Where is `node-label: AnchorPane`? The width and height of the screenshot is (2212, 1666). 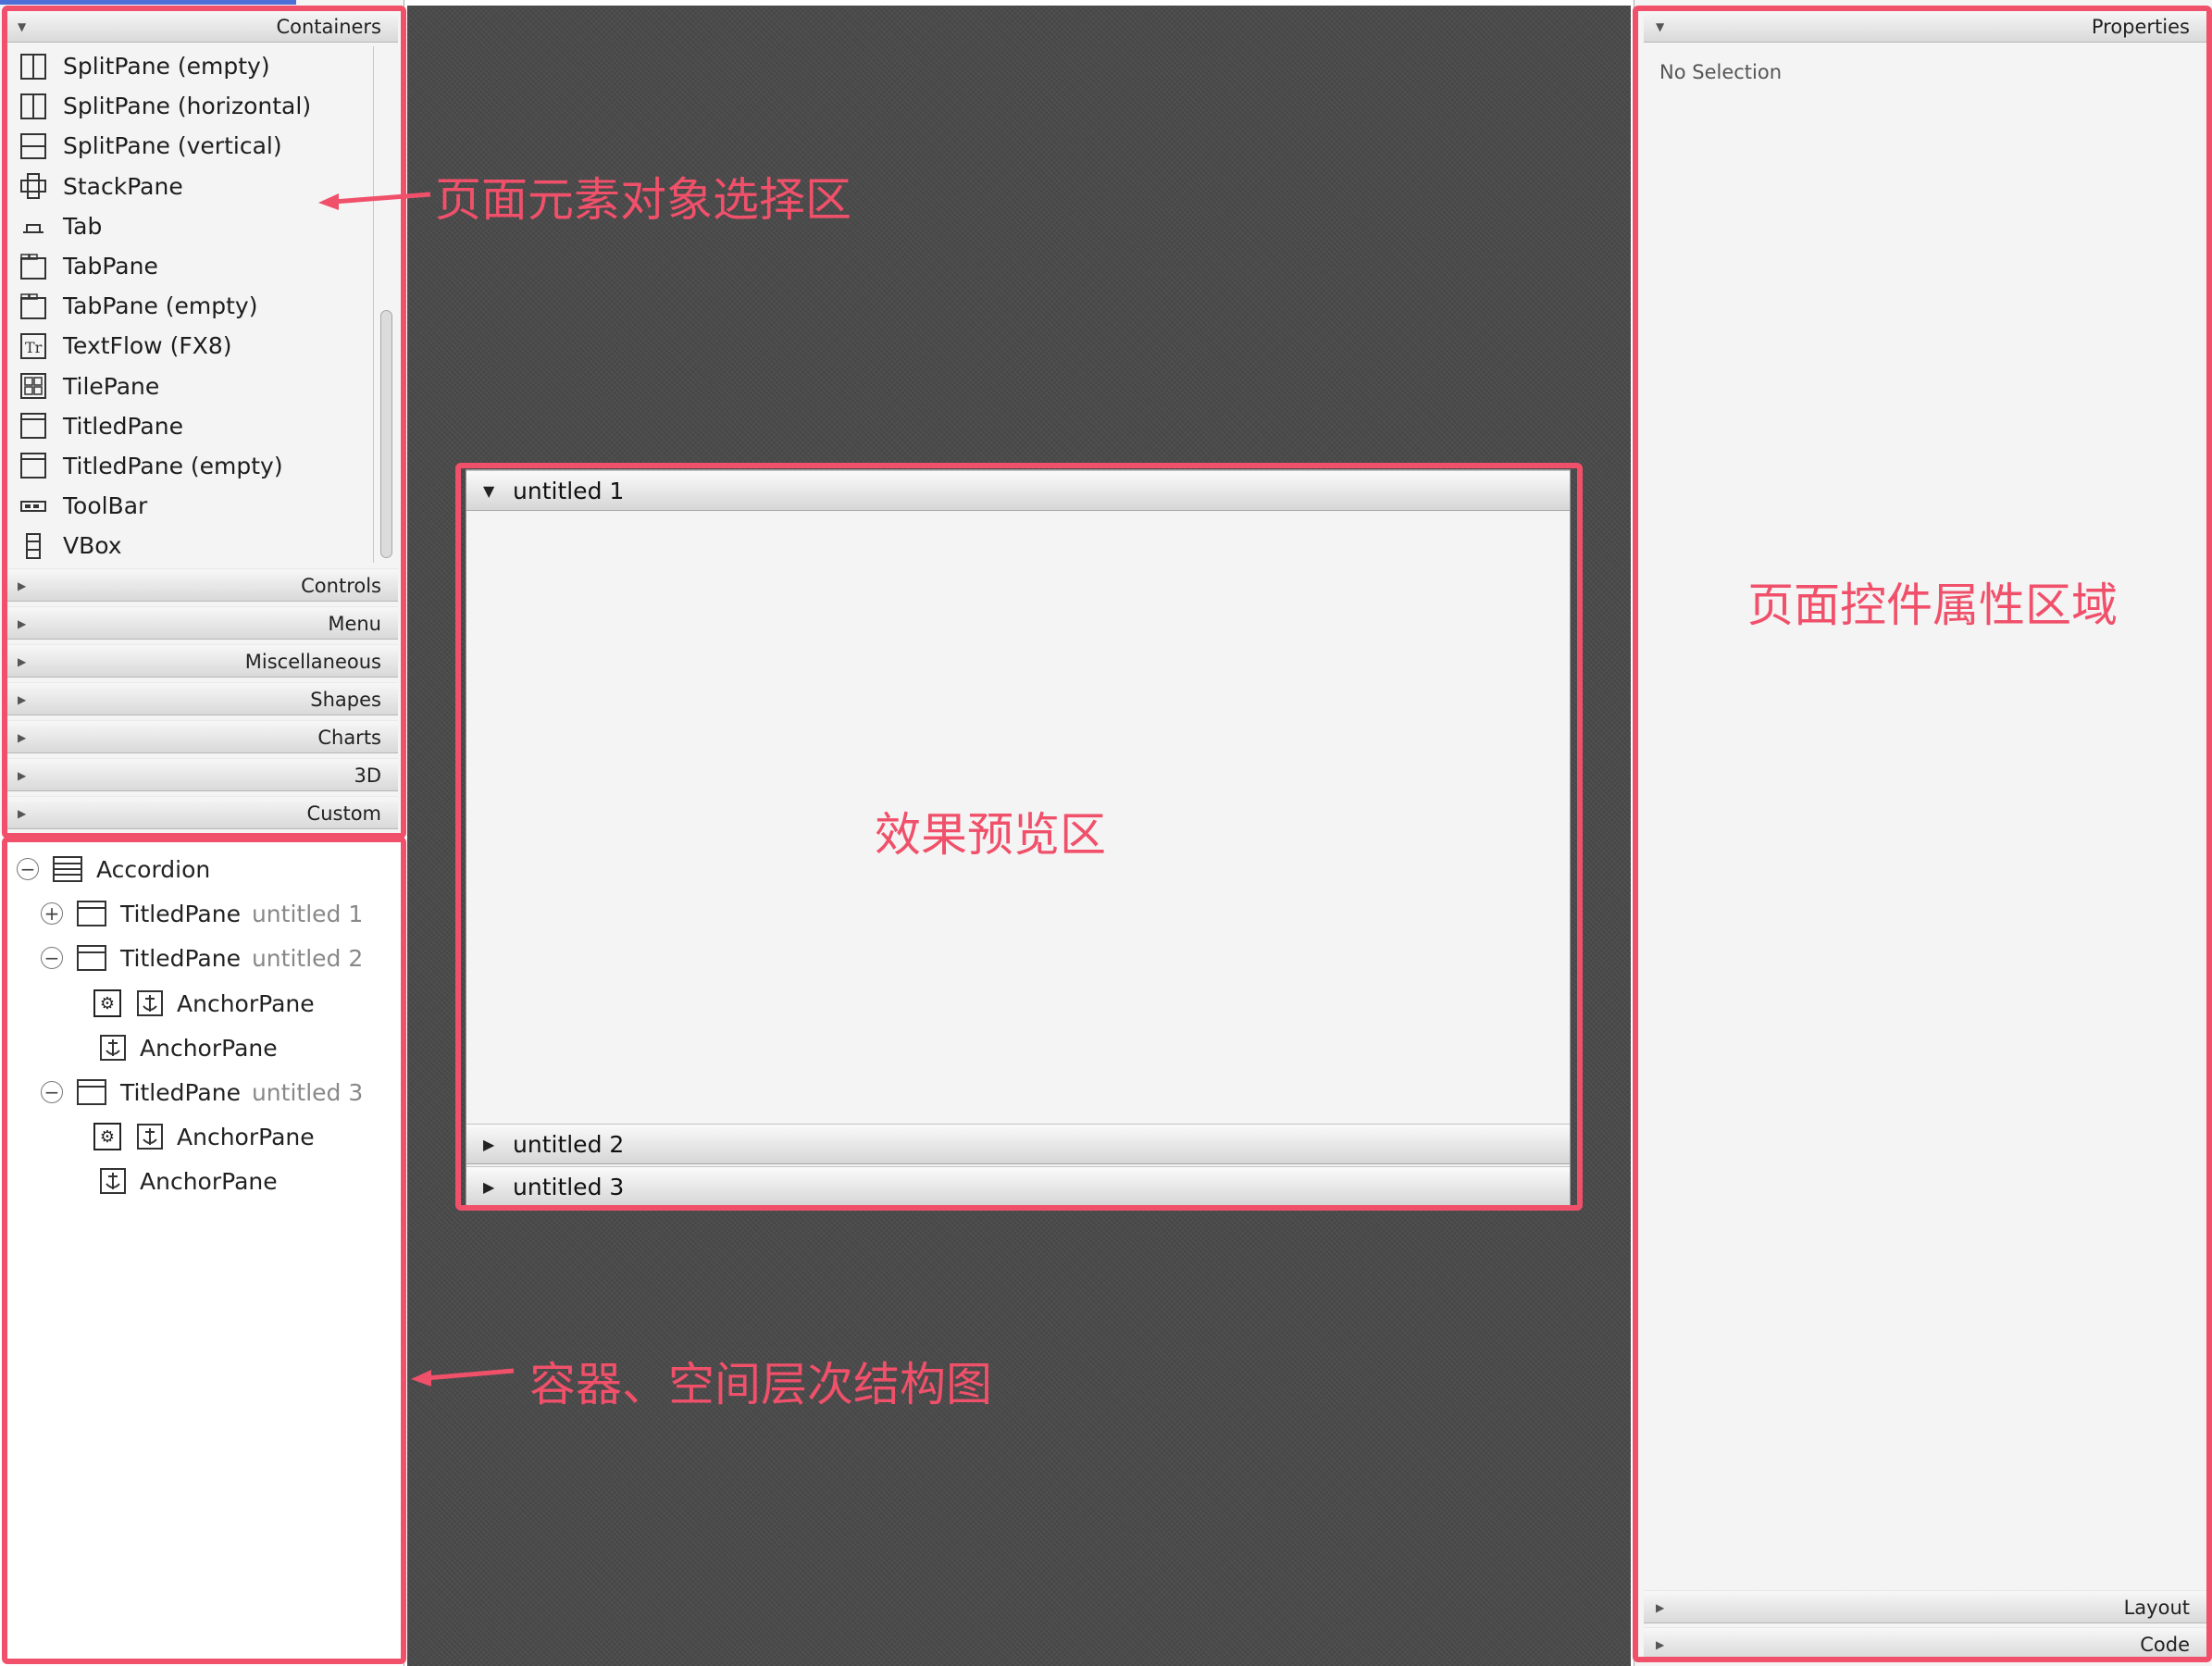 node-label: AnchorPane is located at coordinates (246, 1003).